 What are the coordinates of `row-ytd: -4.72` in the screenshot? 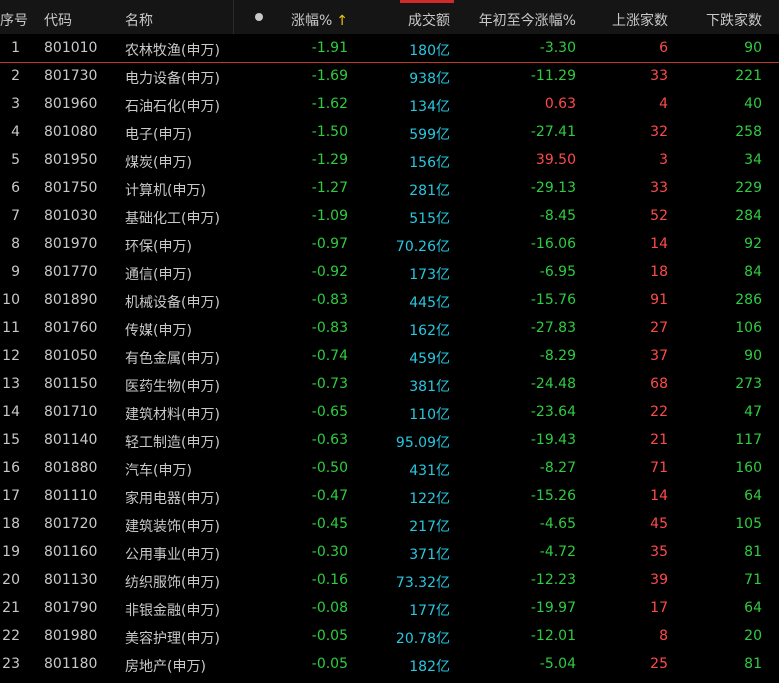 It's located at (557, 552).